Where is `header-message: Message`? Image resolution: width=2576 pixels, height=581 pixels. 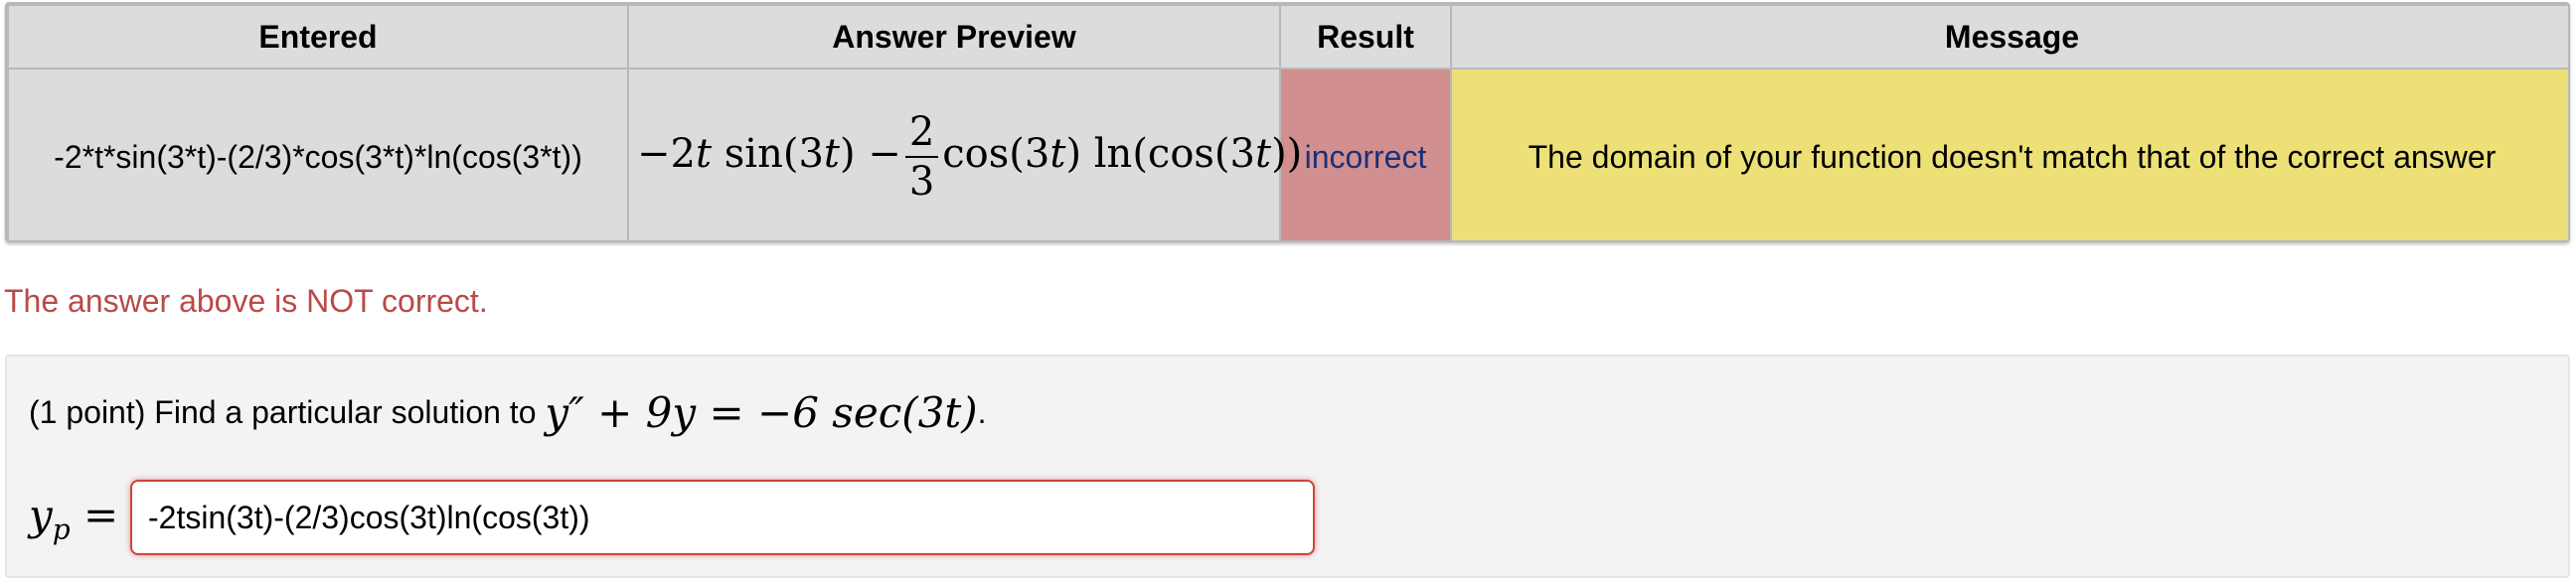
header-message: Message is located at coordinates (2009, 37).